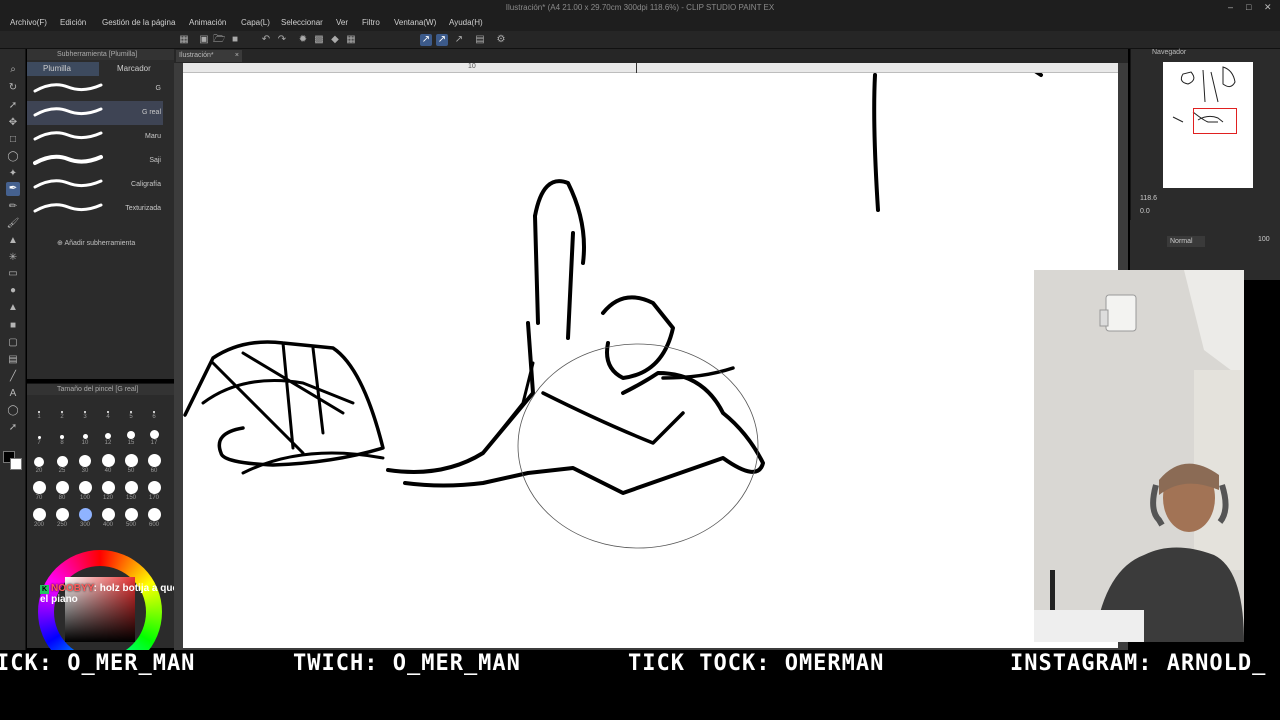 This screenshot has width=1280, height=720. Describe the element at coordinates (62, 464) in the screenshot. I see `brush-size-option: 25` at that location.